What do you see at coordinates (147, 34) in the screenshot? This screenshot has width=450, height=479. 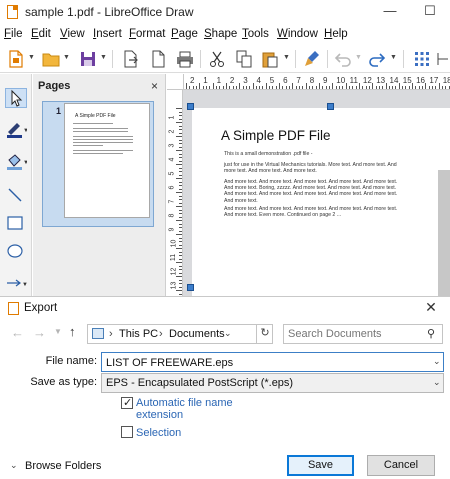 I see `menu-format: Format` at bounding box center [147, 34].